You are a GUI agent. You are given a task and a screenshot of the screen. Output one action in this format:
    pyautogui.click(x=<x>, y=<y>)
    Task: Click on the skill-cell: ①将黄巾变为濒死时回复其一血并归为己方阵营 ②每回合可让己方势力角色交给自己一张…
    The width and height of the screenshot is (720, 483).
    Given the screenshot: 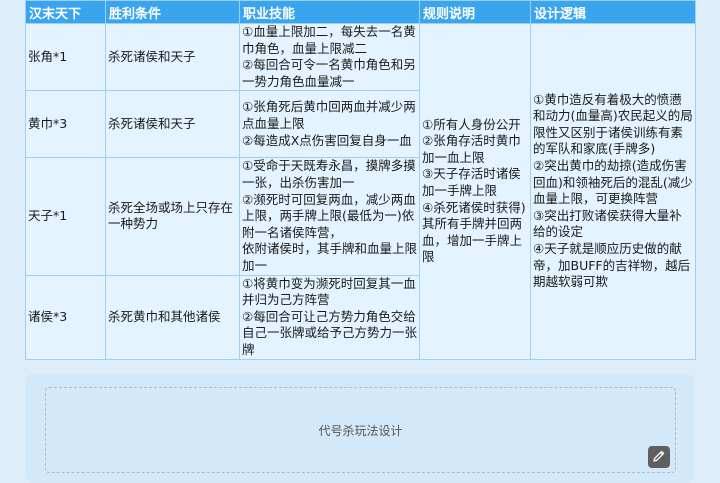 What is the action you would take?
    pyautogui.click(x=329, y=317)
    